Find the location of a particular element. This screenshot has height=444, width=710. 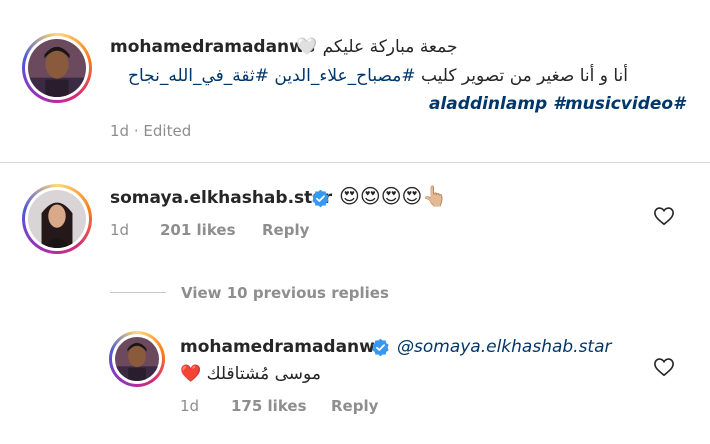

post-meta: 1d · Edited is located at coordinates (150, 131).